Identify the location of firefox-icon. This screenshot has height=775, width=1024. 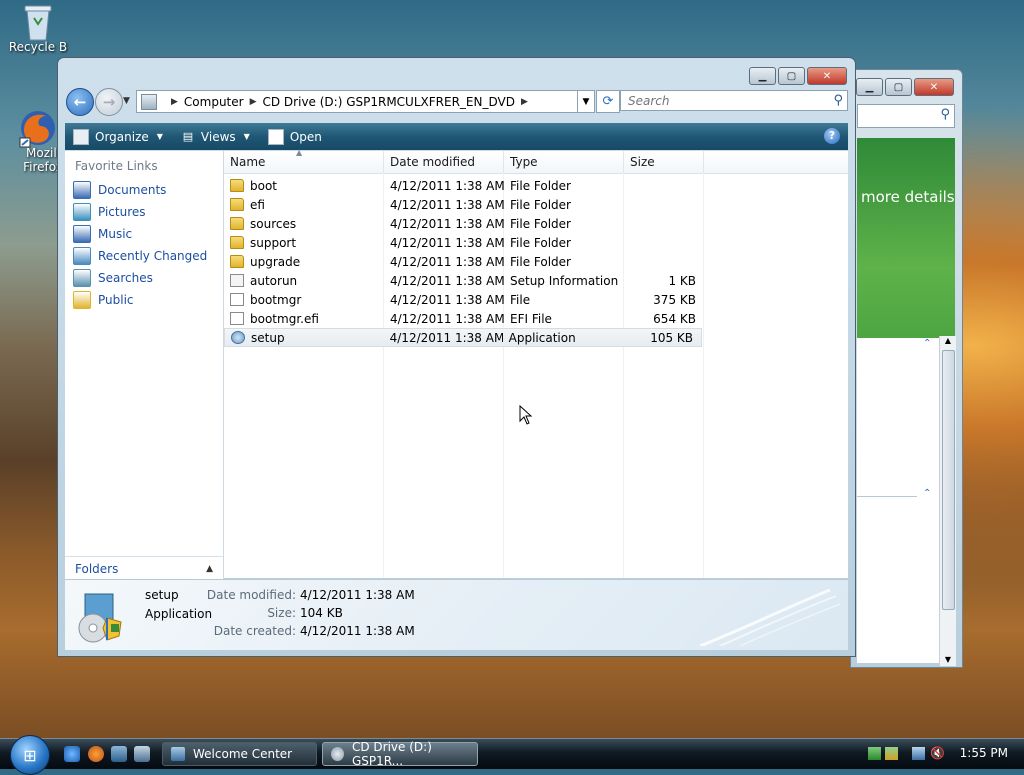
(96, 754).